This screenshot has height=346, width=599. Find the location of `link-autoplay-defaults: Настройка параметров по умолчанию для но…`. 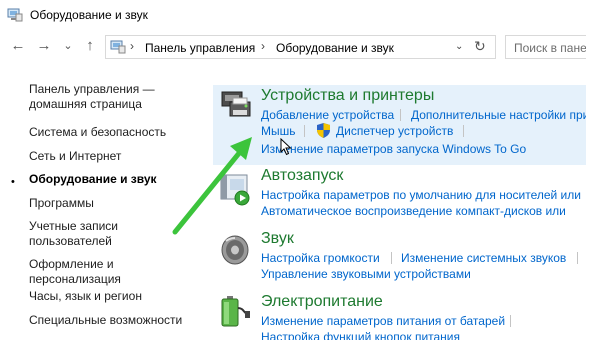

link-autoplay-defaults: Настройка параметров по умолчанию для но… is located at coordinates (421, 195).